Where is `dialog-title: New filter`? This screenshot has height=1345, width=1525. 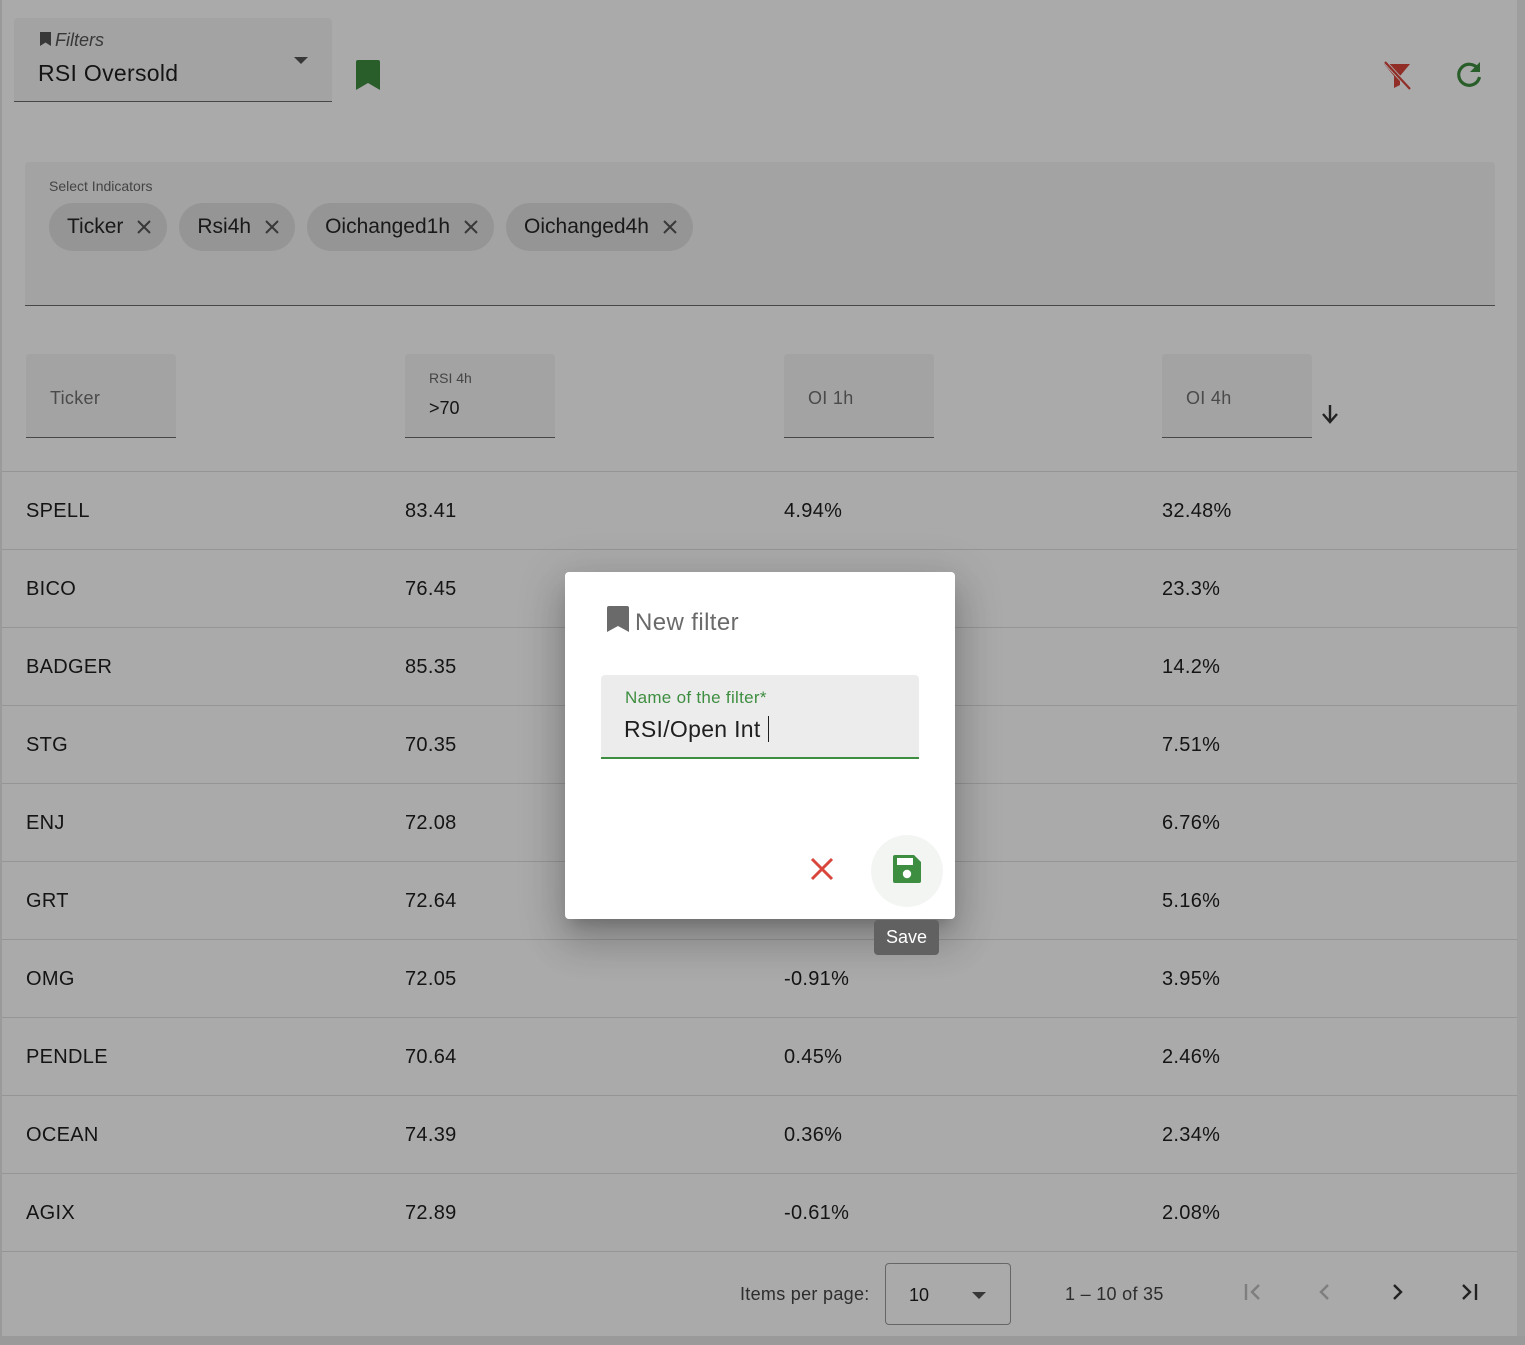
dialog-title: New filter is located at coordinates (673, 622).